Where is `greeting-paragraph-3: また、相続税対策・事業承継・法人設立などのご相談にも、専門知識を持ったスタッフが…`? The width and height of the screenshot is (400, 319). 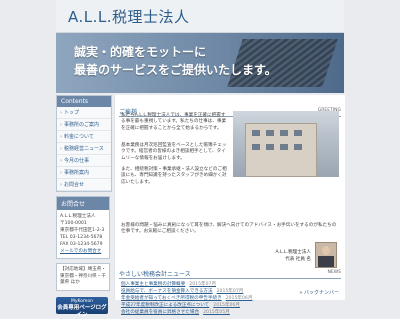 greeting-paragraph-3: また、相続税対策・事業承継・法人設立などのご相談にも、専門知識を持ったスタッフが… is located at coordinates (174, 176).